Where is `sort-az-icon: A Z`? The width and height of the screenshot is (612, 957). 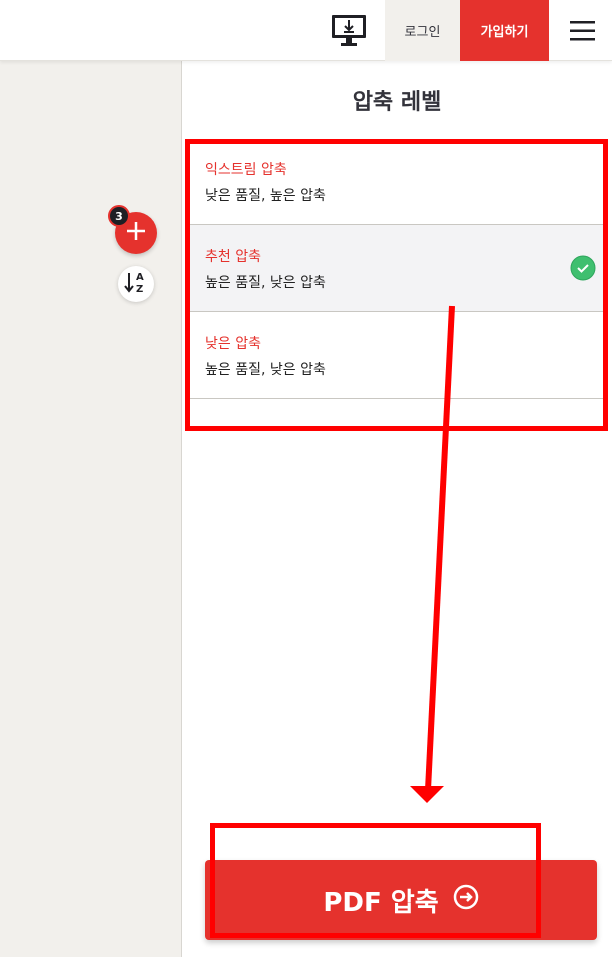 sort-az-icon: A Z is located at coordinates (136, 284).